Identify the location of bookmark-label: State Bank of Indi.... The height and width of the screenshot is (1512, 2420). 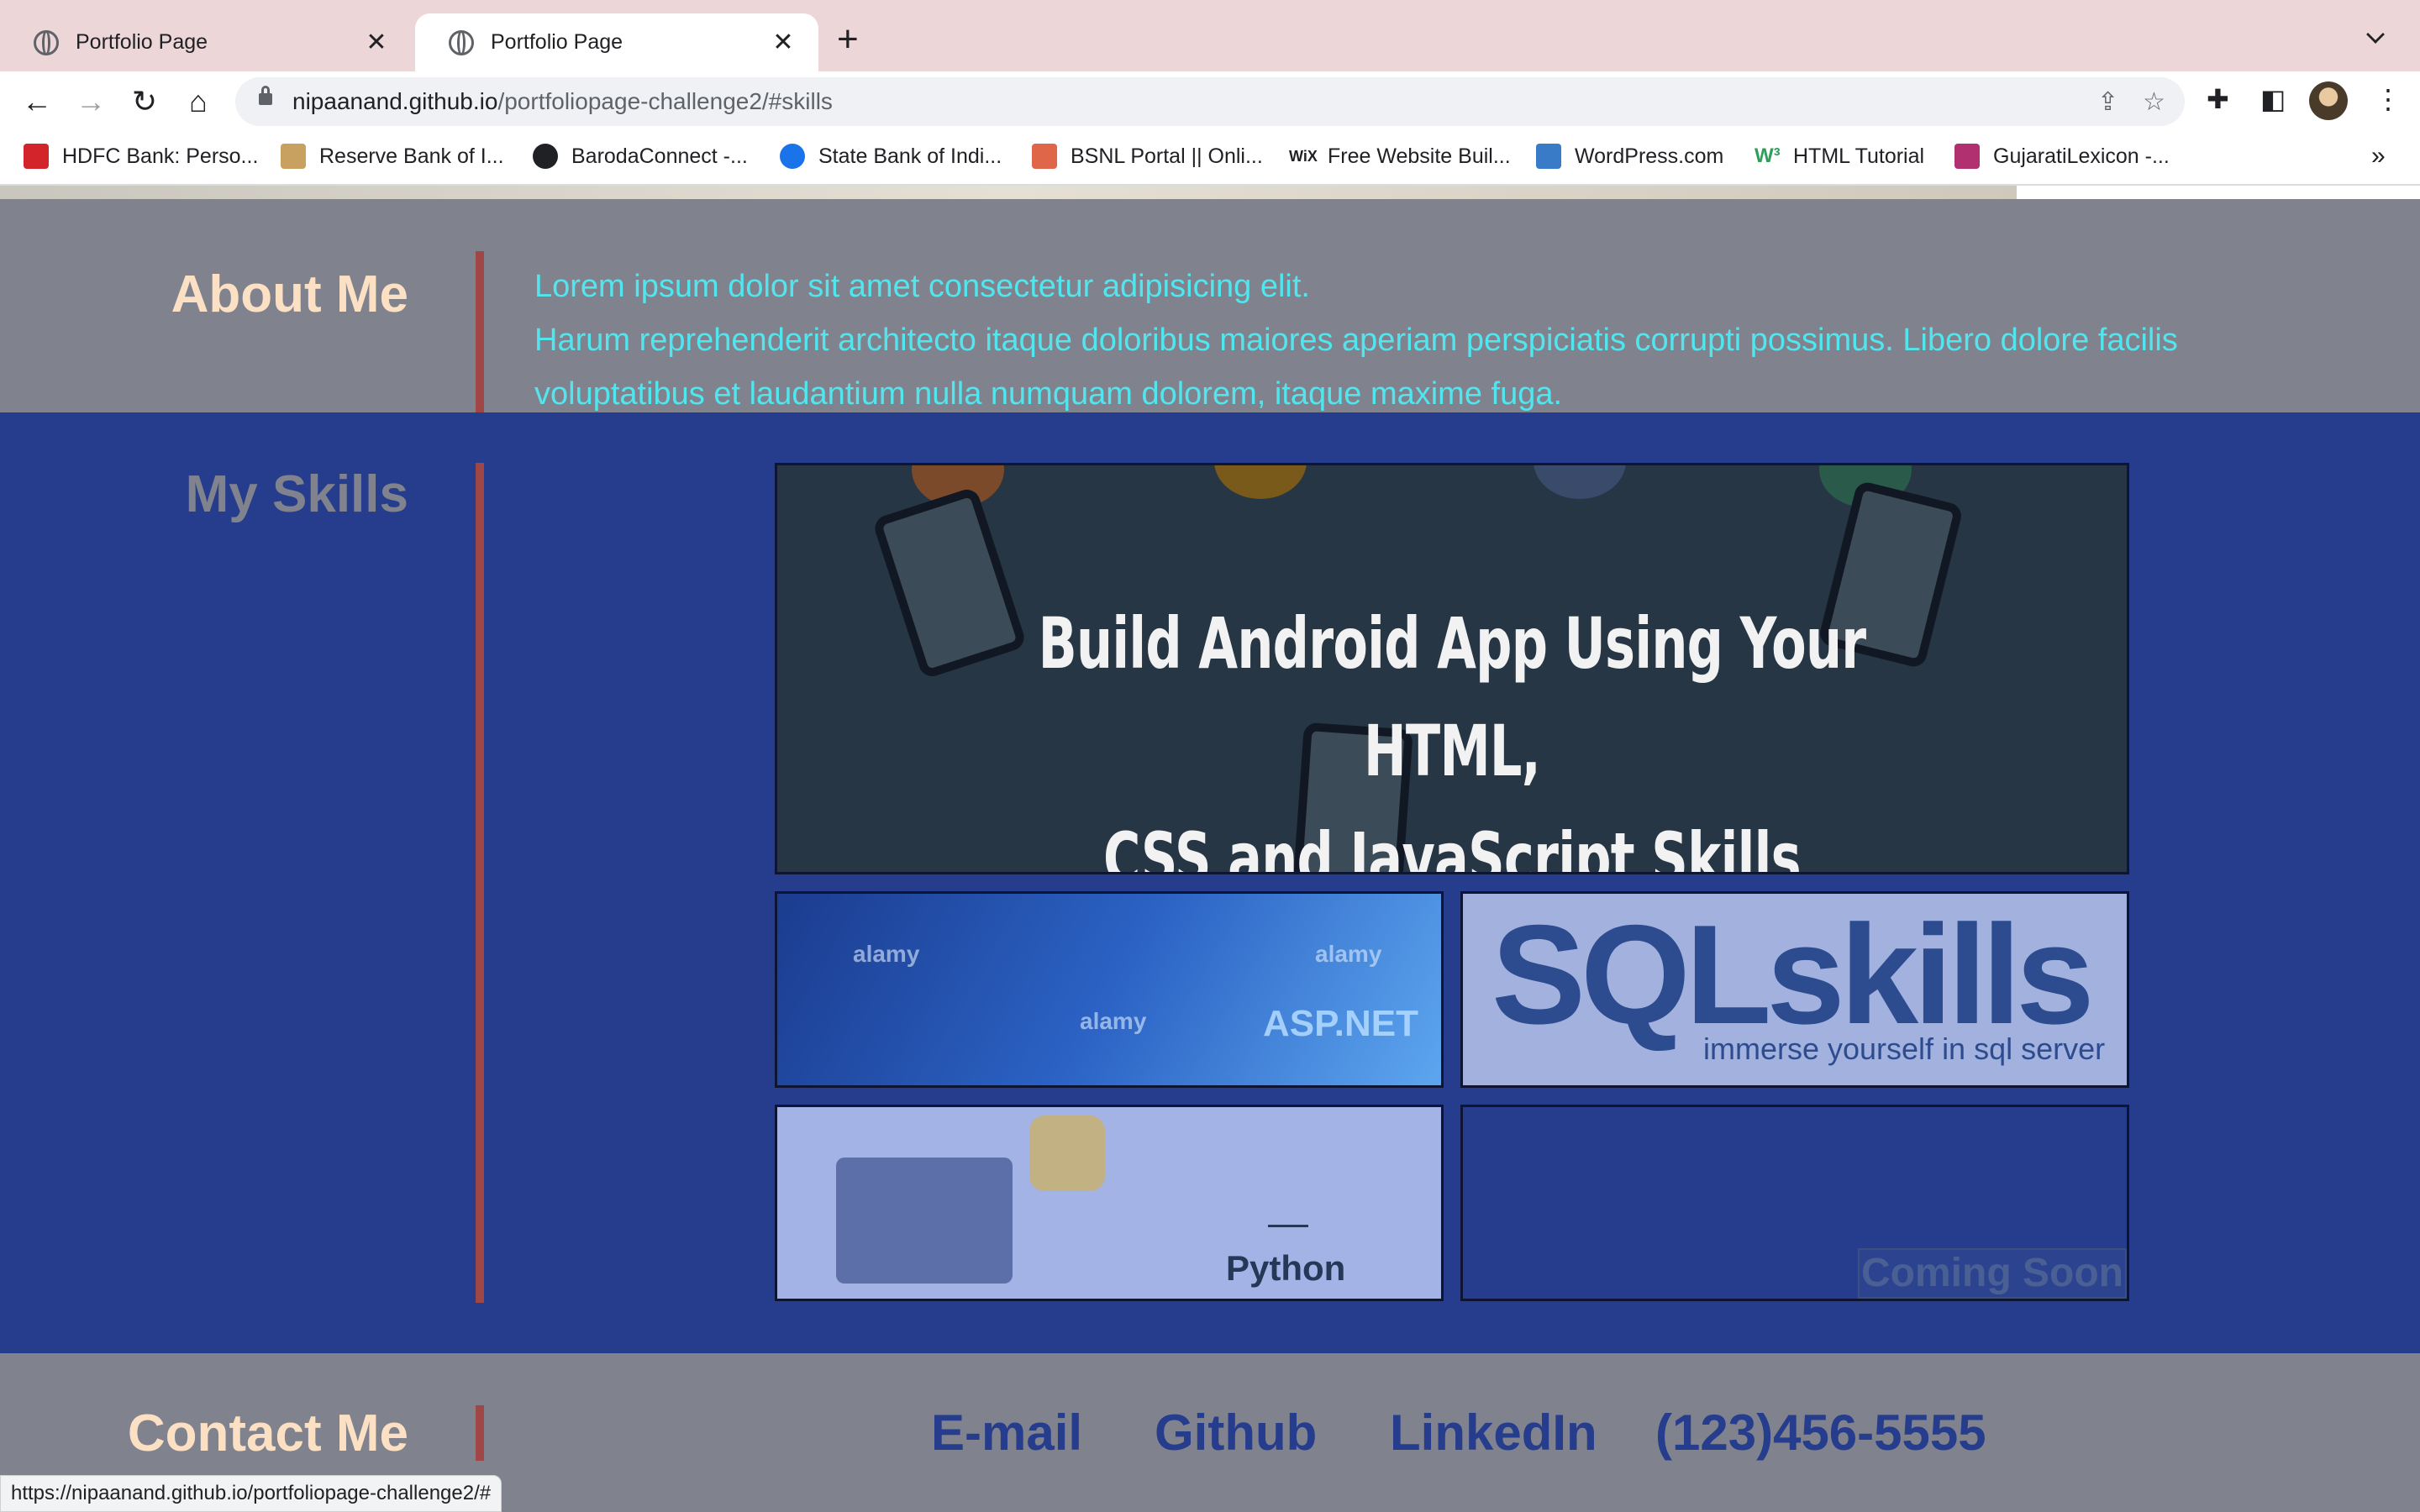
(910, 156).